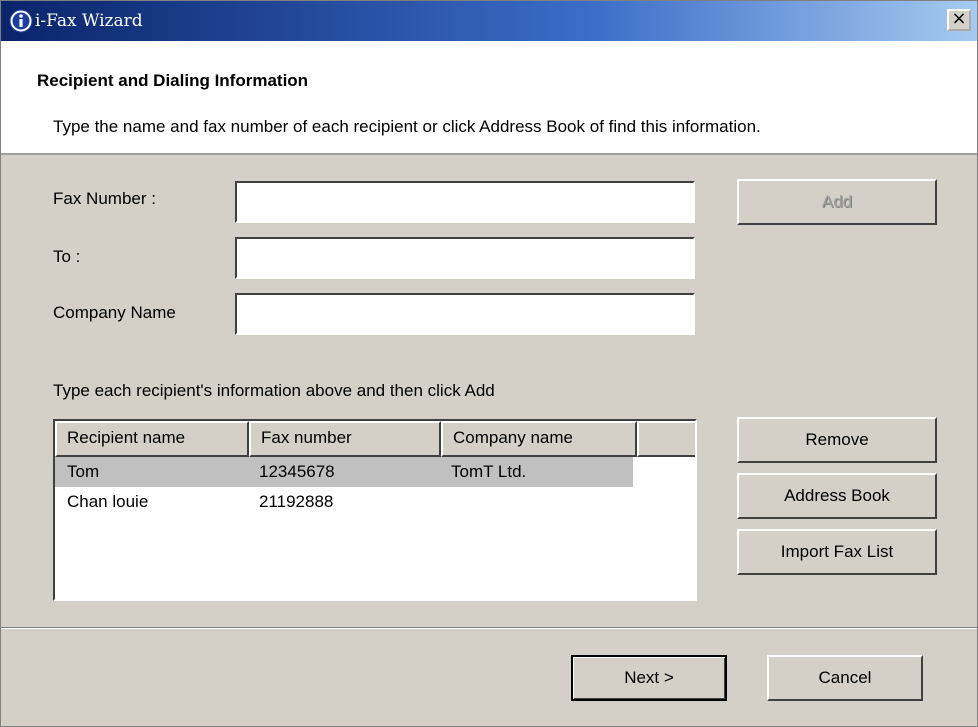  I want to click on to-label: To :, so click(67, 256).